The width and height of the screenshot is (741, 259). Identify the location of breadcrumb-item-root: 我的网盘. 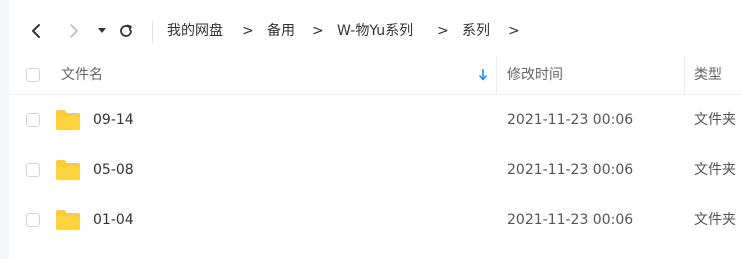
(195, 31).